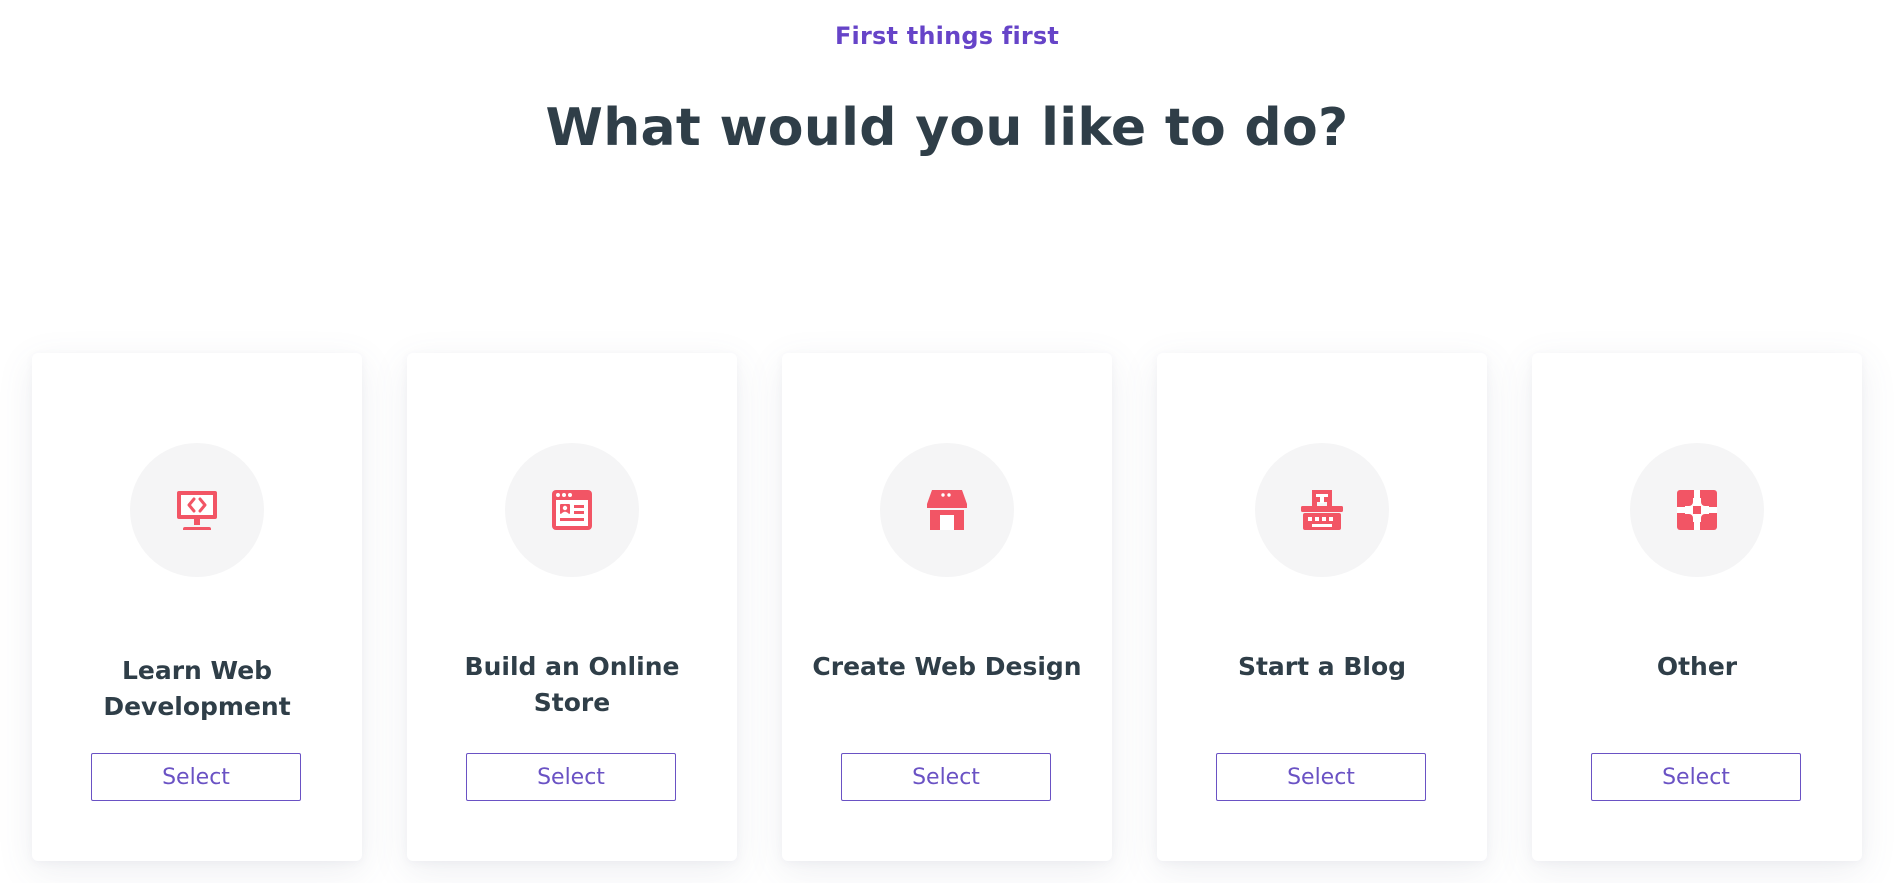 The image size is (1894, 883). Describe the element at coordinates (947, 666) in the screenshot. I see `option-title: Create Web Design` at that location.